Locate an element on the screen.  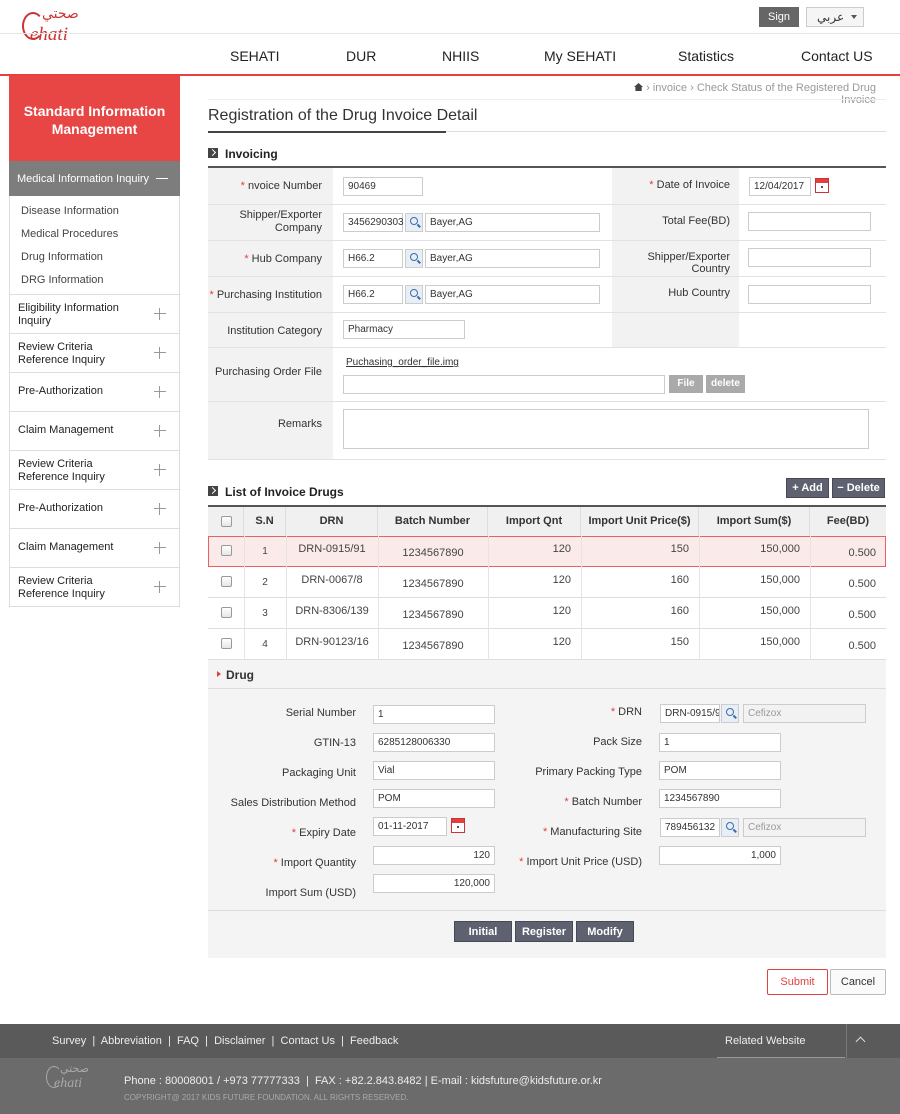
home-icon is located at coordinates (639, 87).